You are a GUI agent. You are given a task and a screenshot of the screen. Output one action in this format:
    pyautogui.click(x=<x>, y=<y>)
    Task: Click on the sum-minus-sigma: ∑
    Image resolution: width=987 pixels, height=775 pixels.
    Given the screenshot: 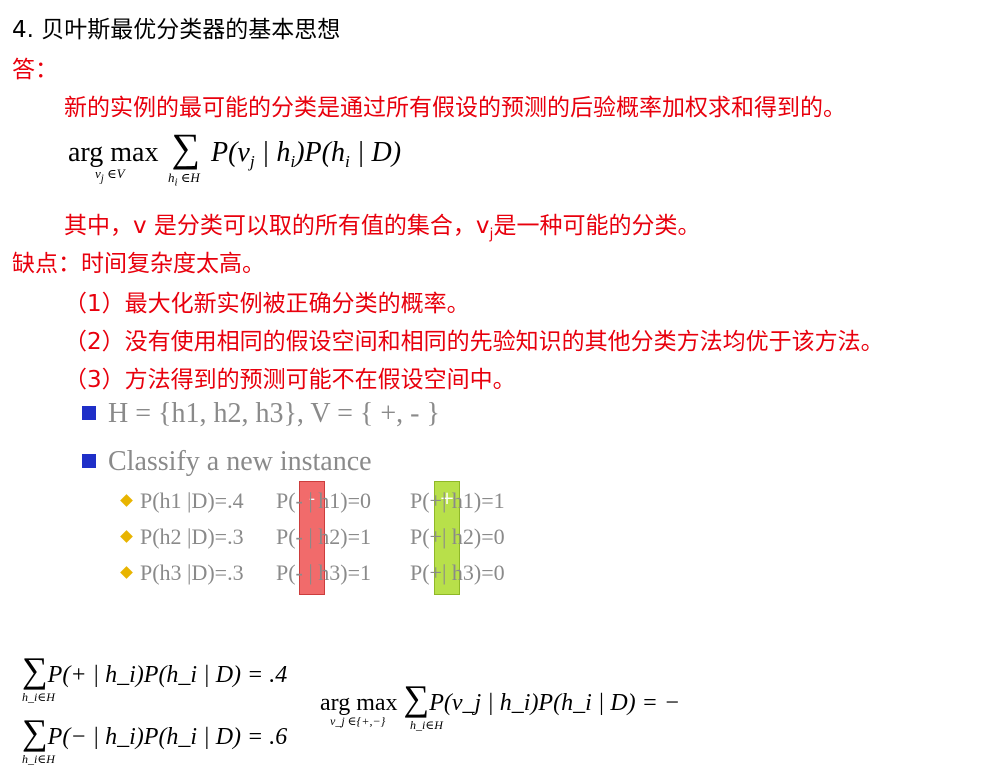 What is the action you would take?
    pyautogui.click(x=35, y=732)
    